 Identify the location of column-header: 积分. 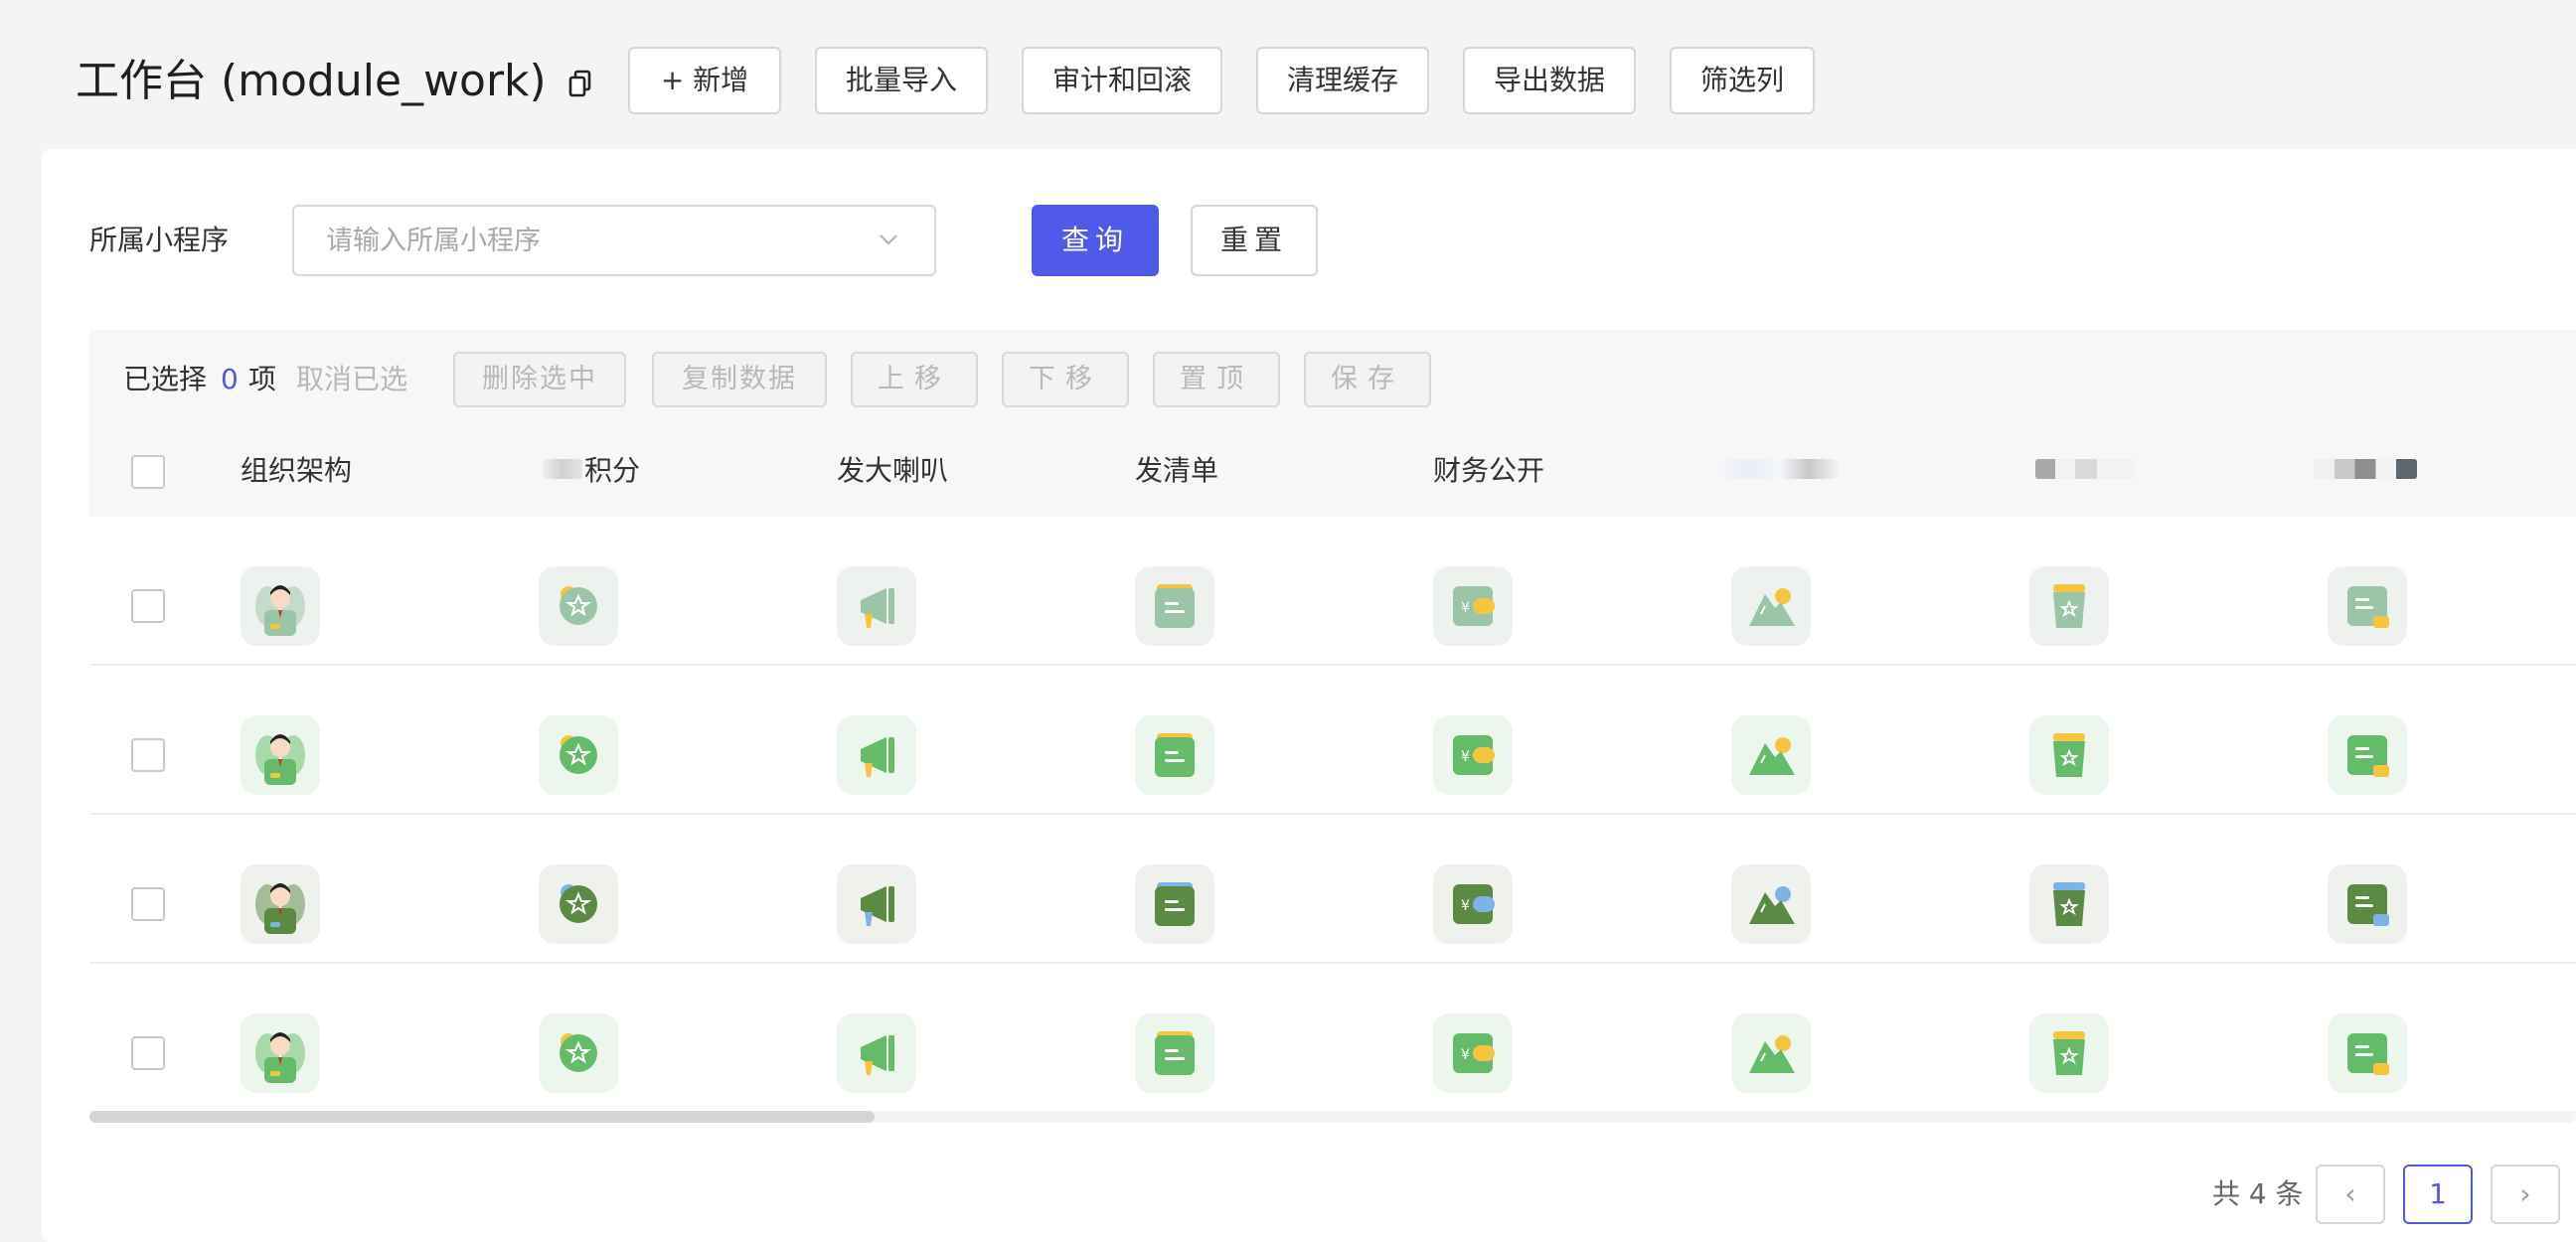
(612, 470).